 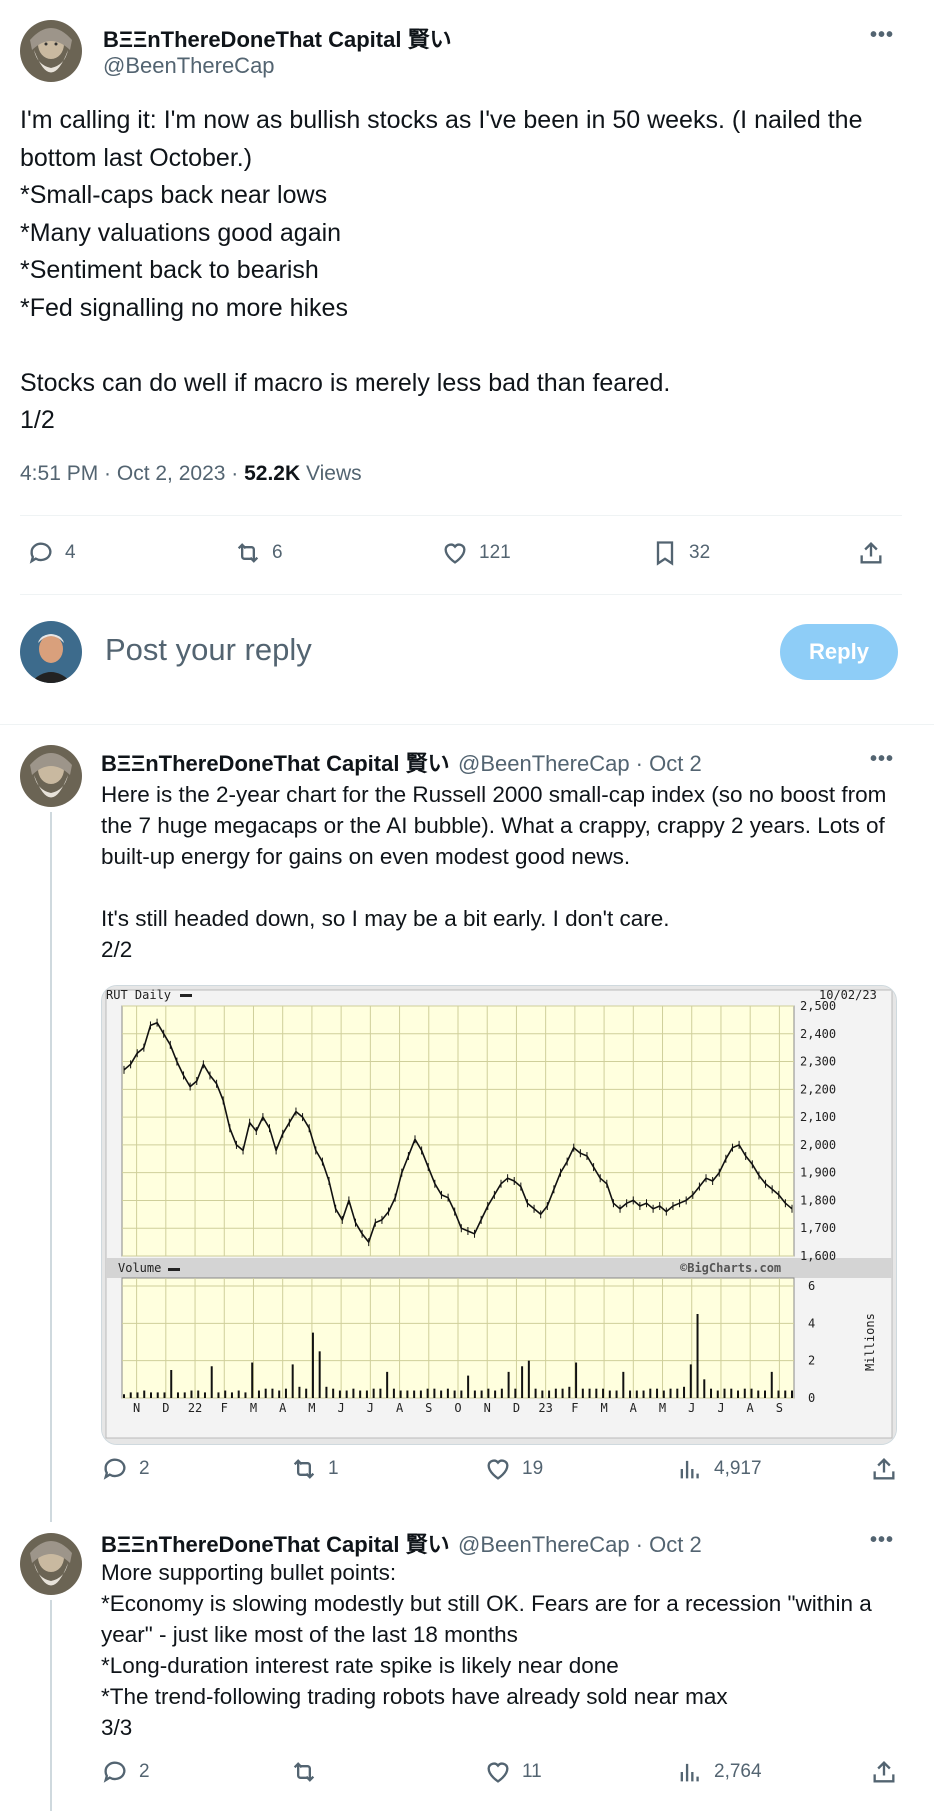 What do you see at coordinates (331, 473) in the screenshot?
I see `views-label: Views` at bounding box center [331, 473].